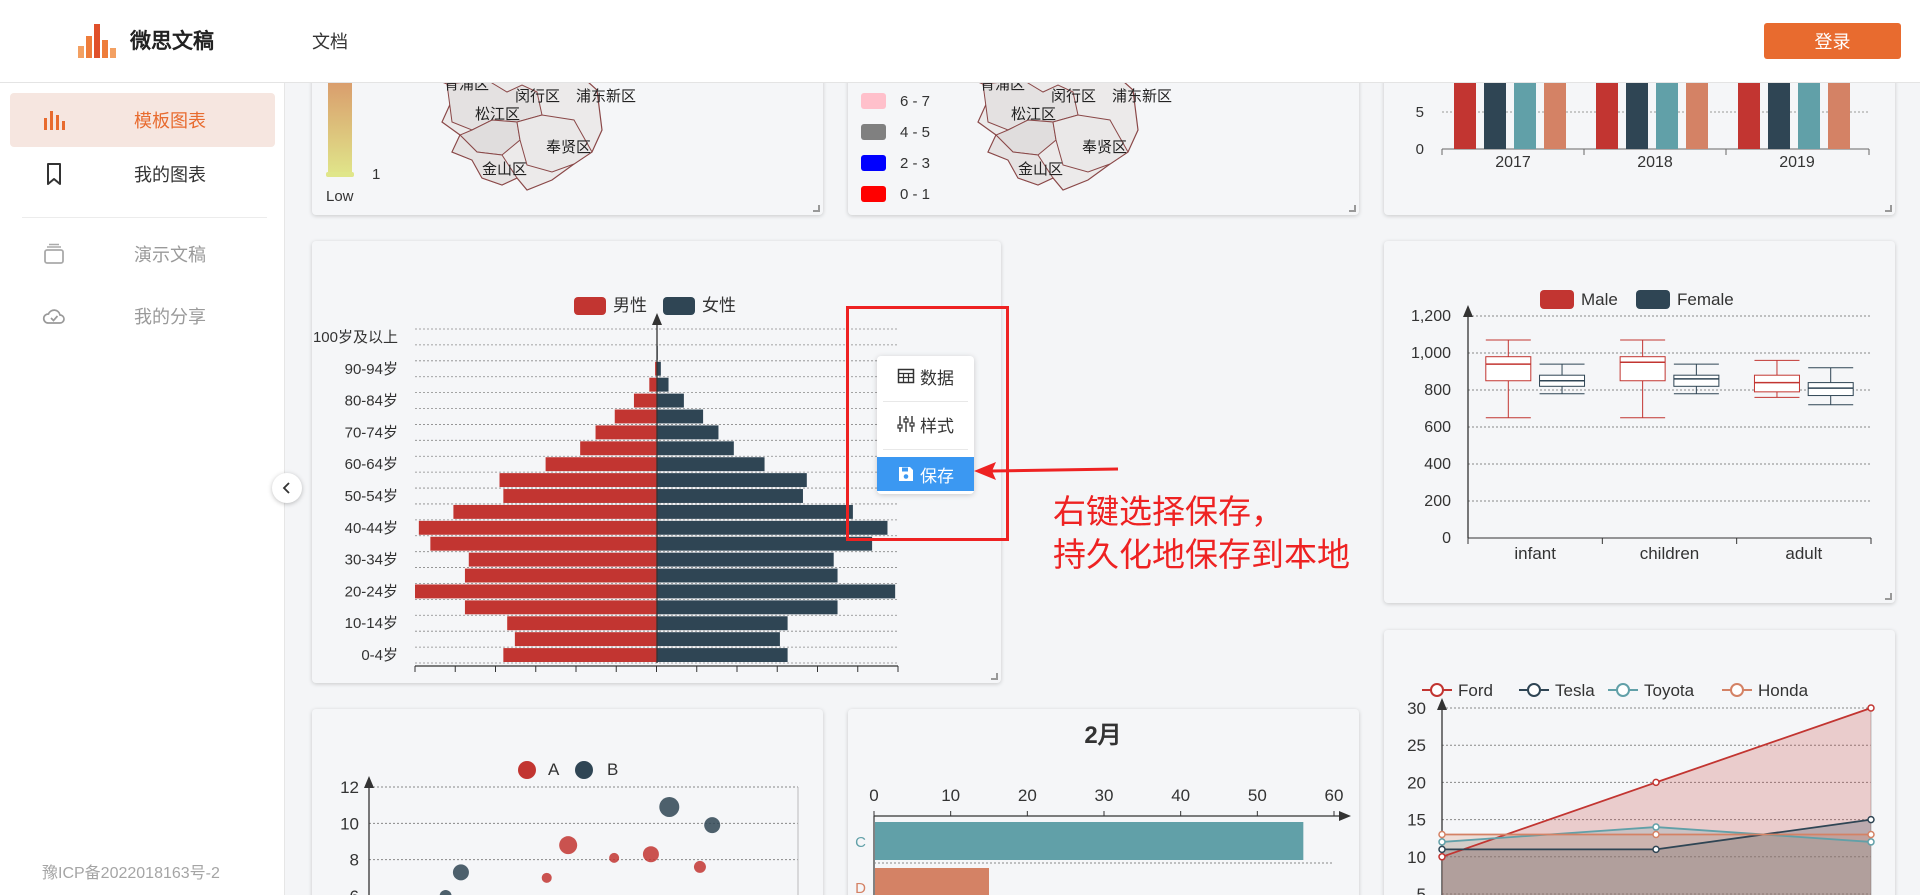 This screenshot has width=1920, height=895. I want to click on icp-license: 豫ICP备2022018163号-2, so click(131, 871).